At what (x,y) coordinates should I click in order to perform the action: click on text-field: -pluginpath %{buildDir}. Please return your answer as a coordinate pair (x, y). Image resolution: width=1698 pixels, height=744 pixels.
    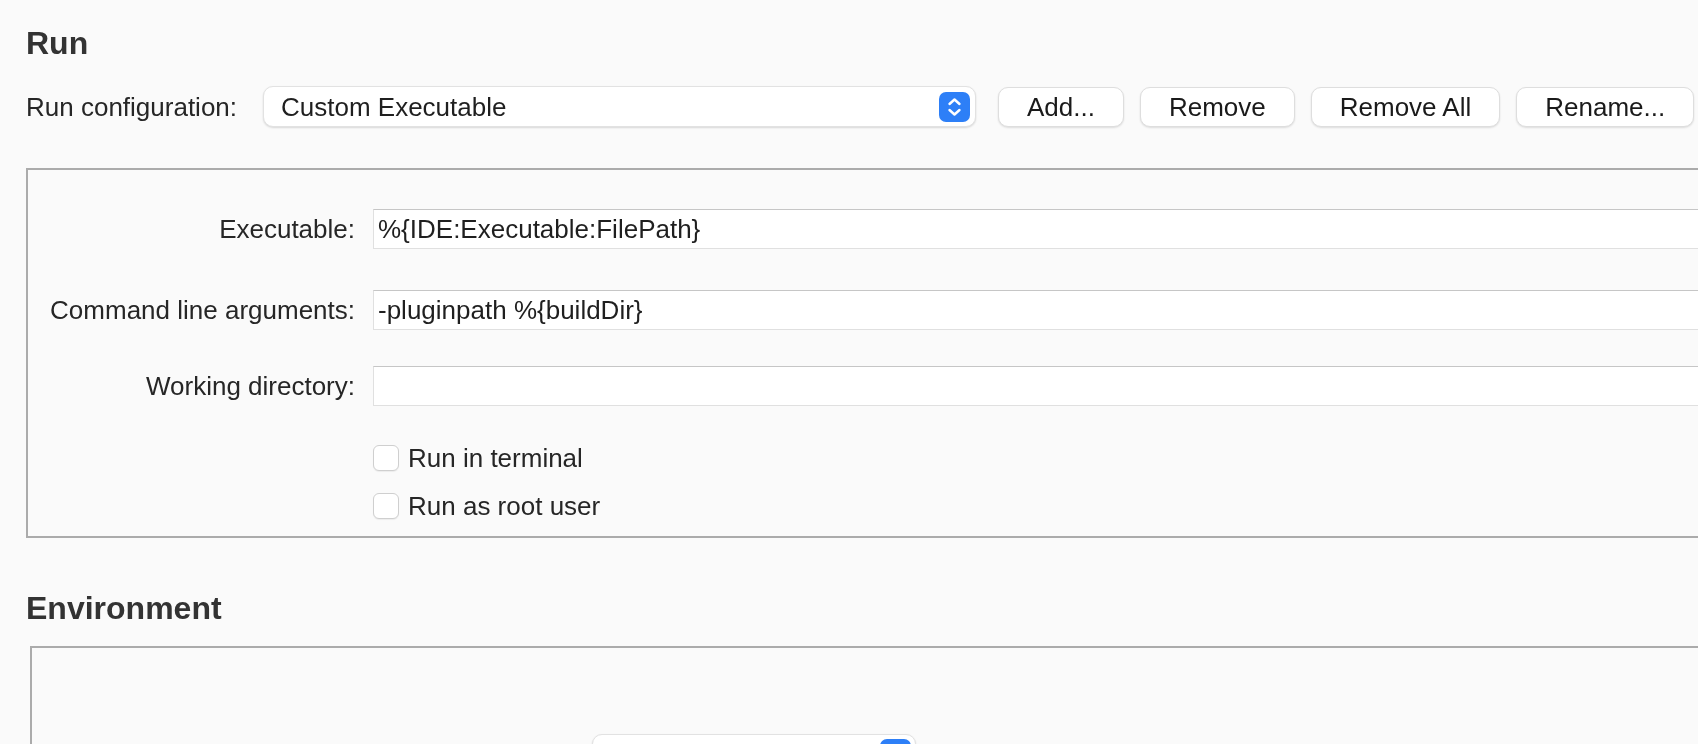
    Looking at the image, I should click on (1035, 310).